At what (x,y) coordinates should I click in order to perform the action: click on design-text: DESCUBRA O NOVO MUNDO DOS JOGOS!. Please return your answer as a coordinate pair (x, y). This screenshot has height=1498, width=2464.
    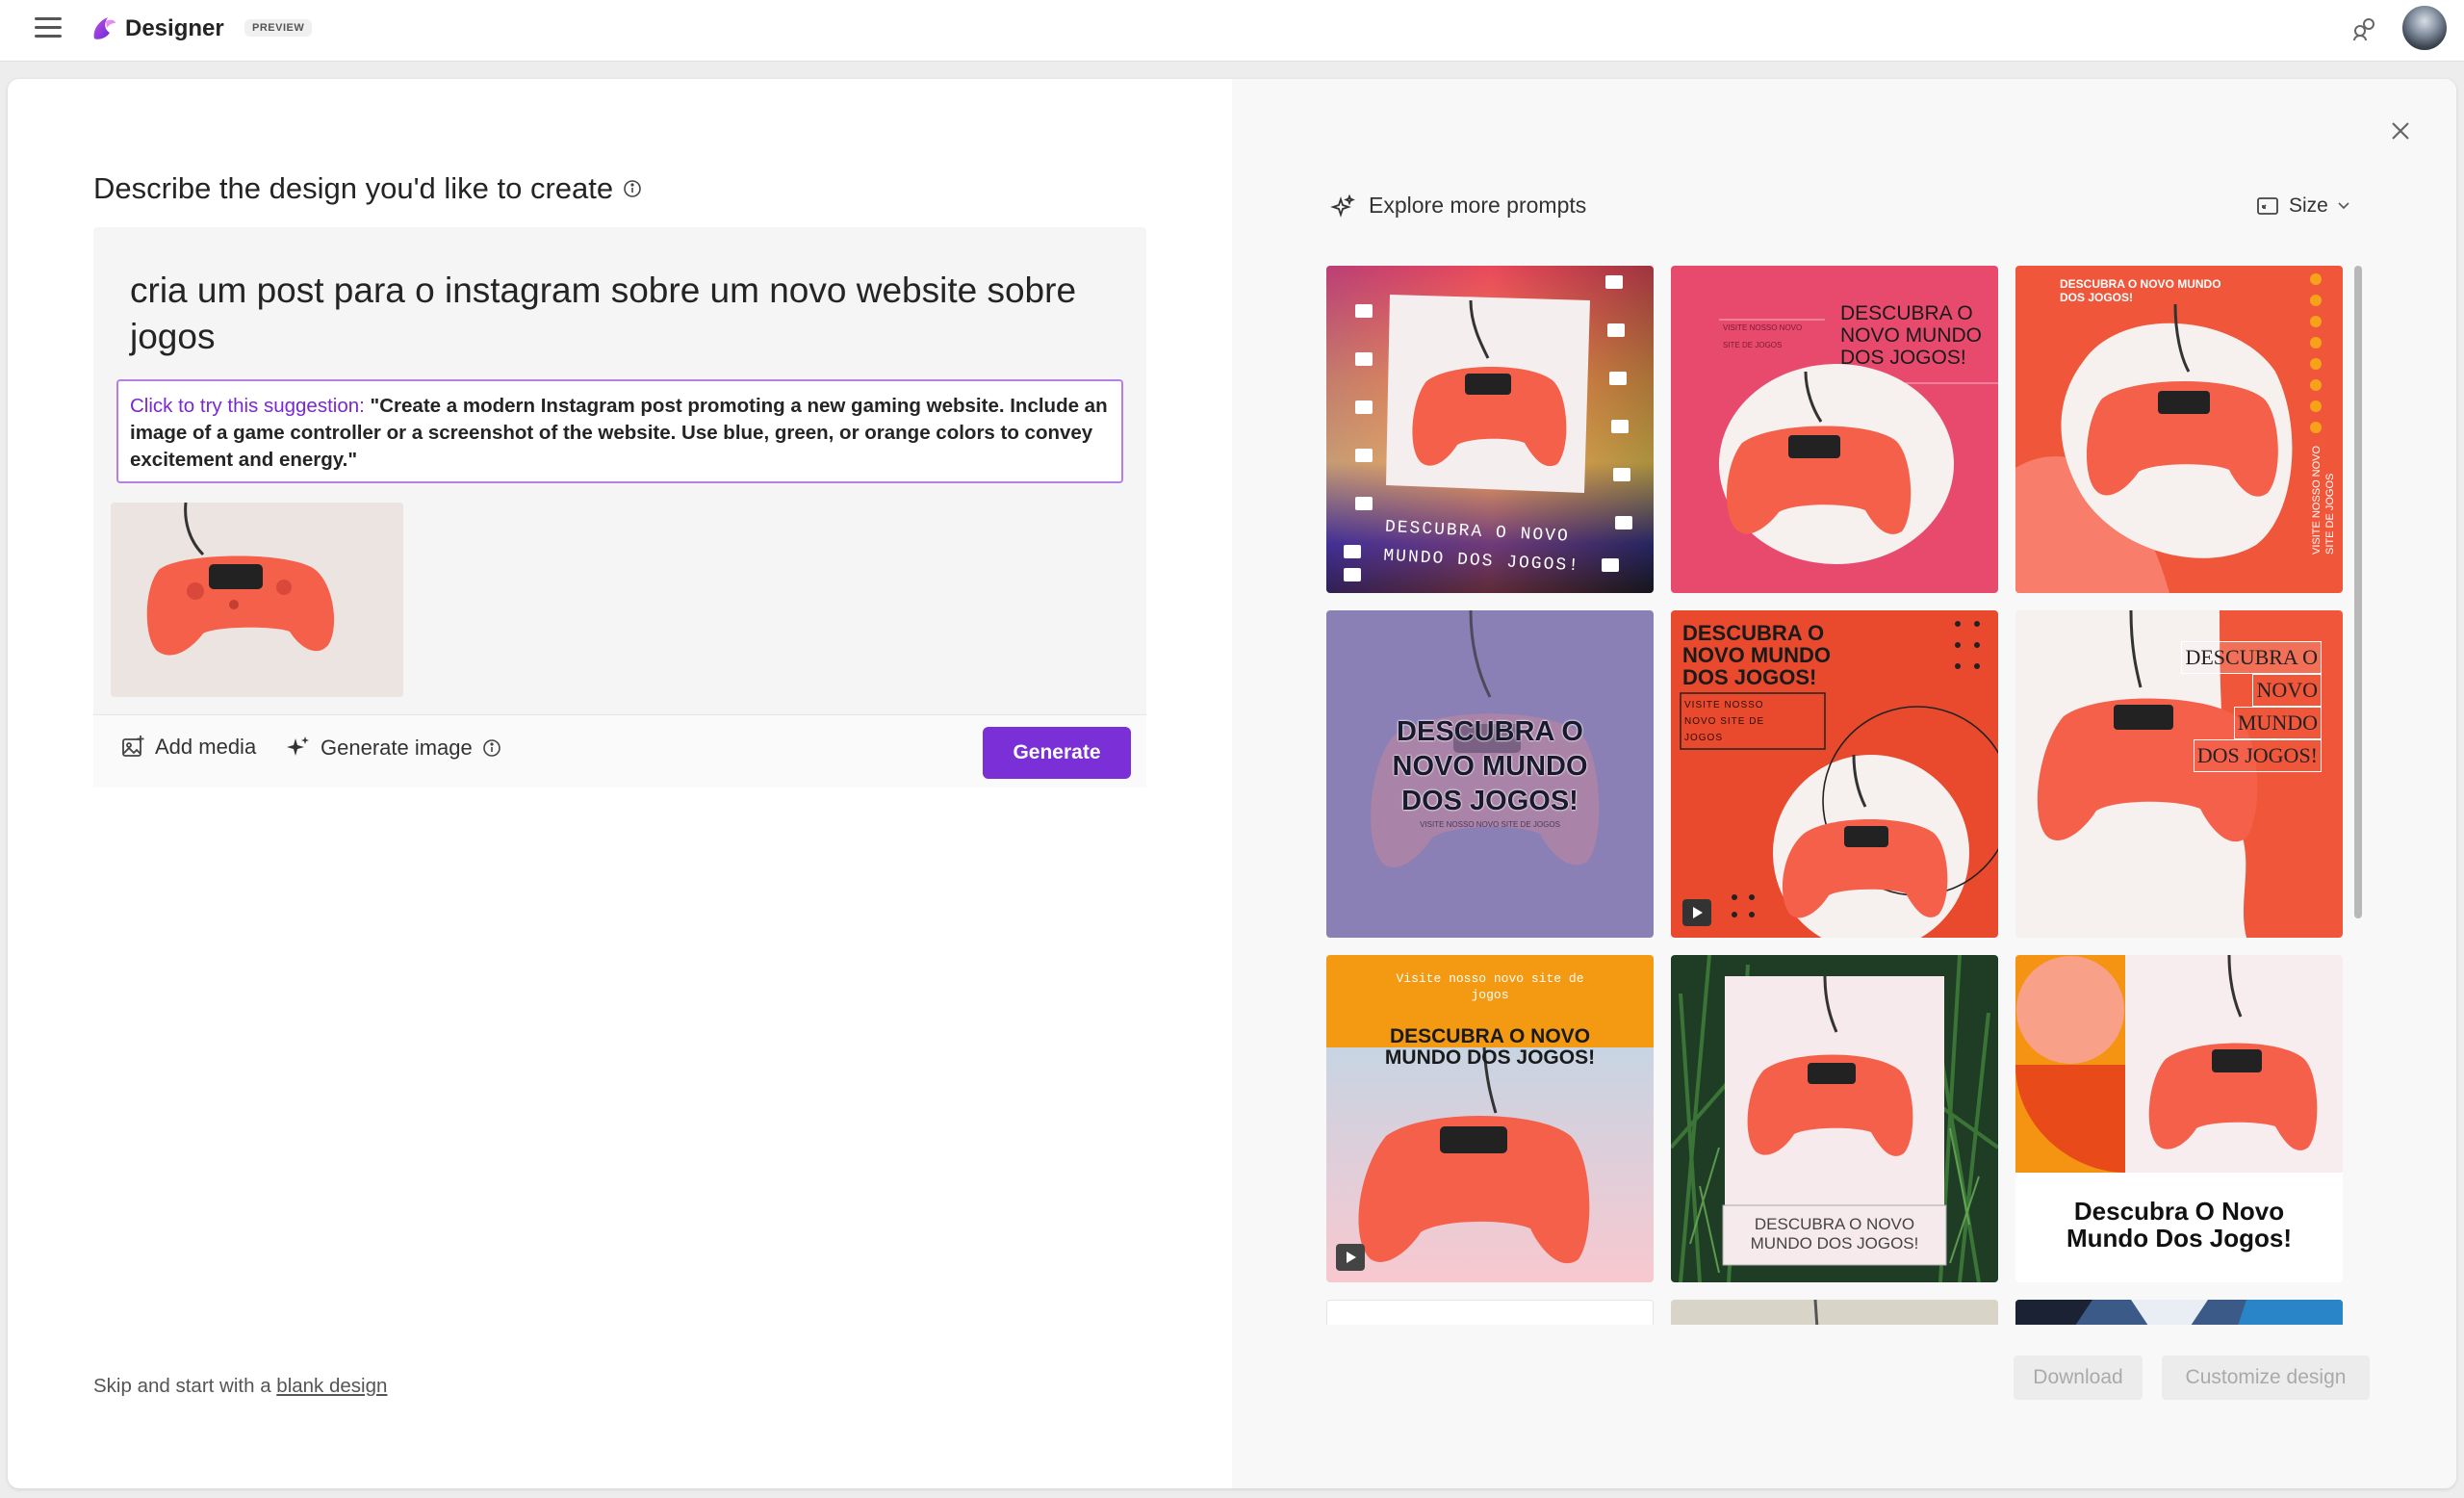
    Looking at the image, I should click on (1481, 547).